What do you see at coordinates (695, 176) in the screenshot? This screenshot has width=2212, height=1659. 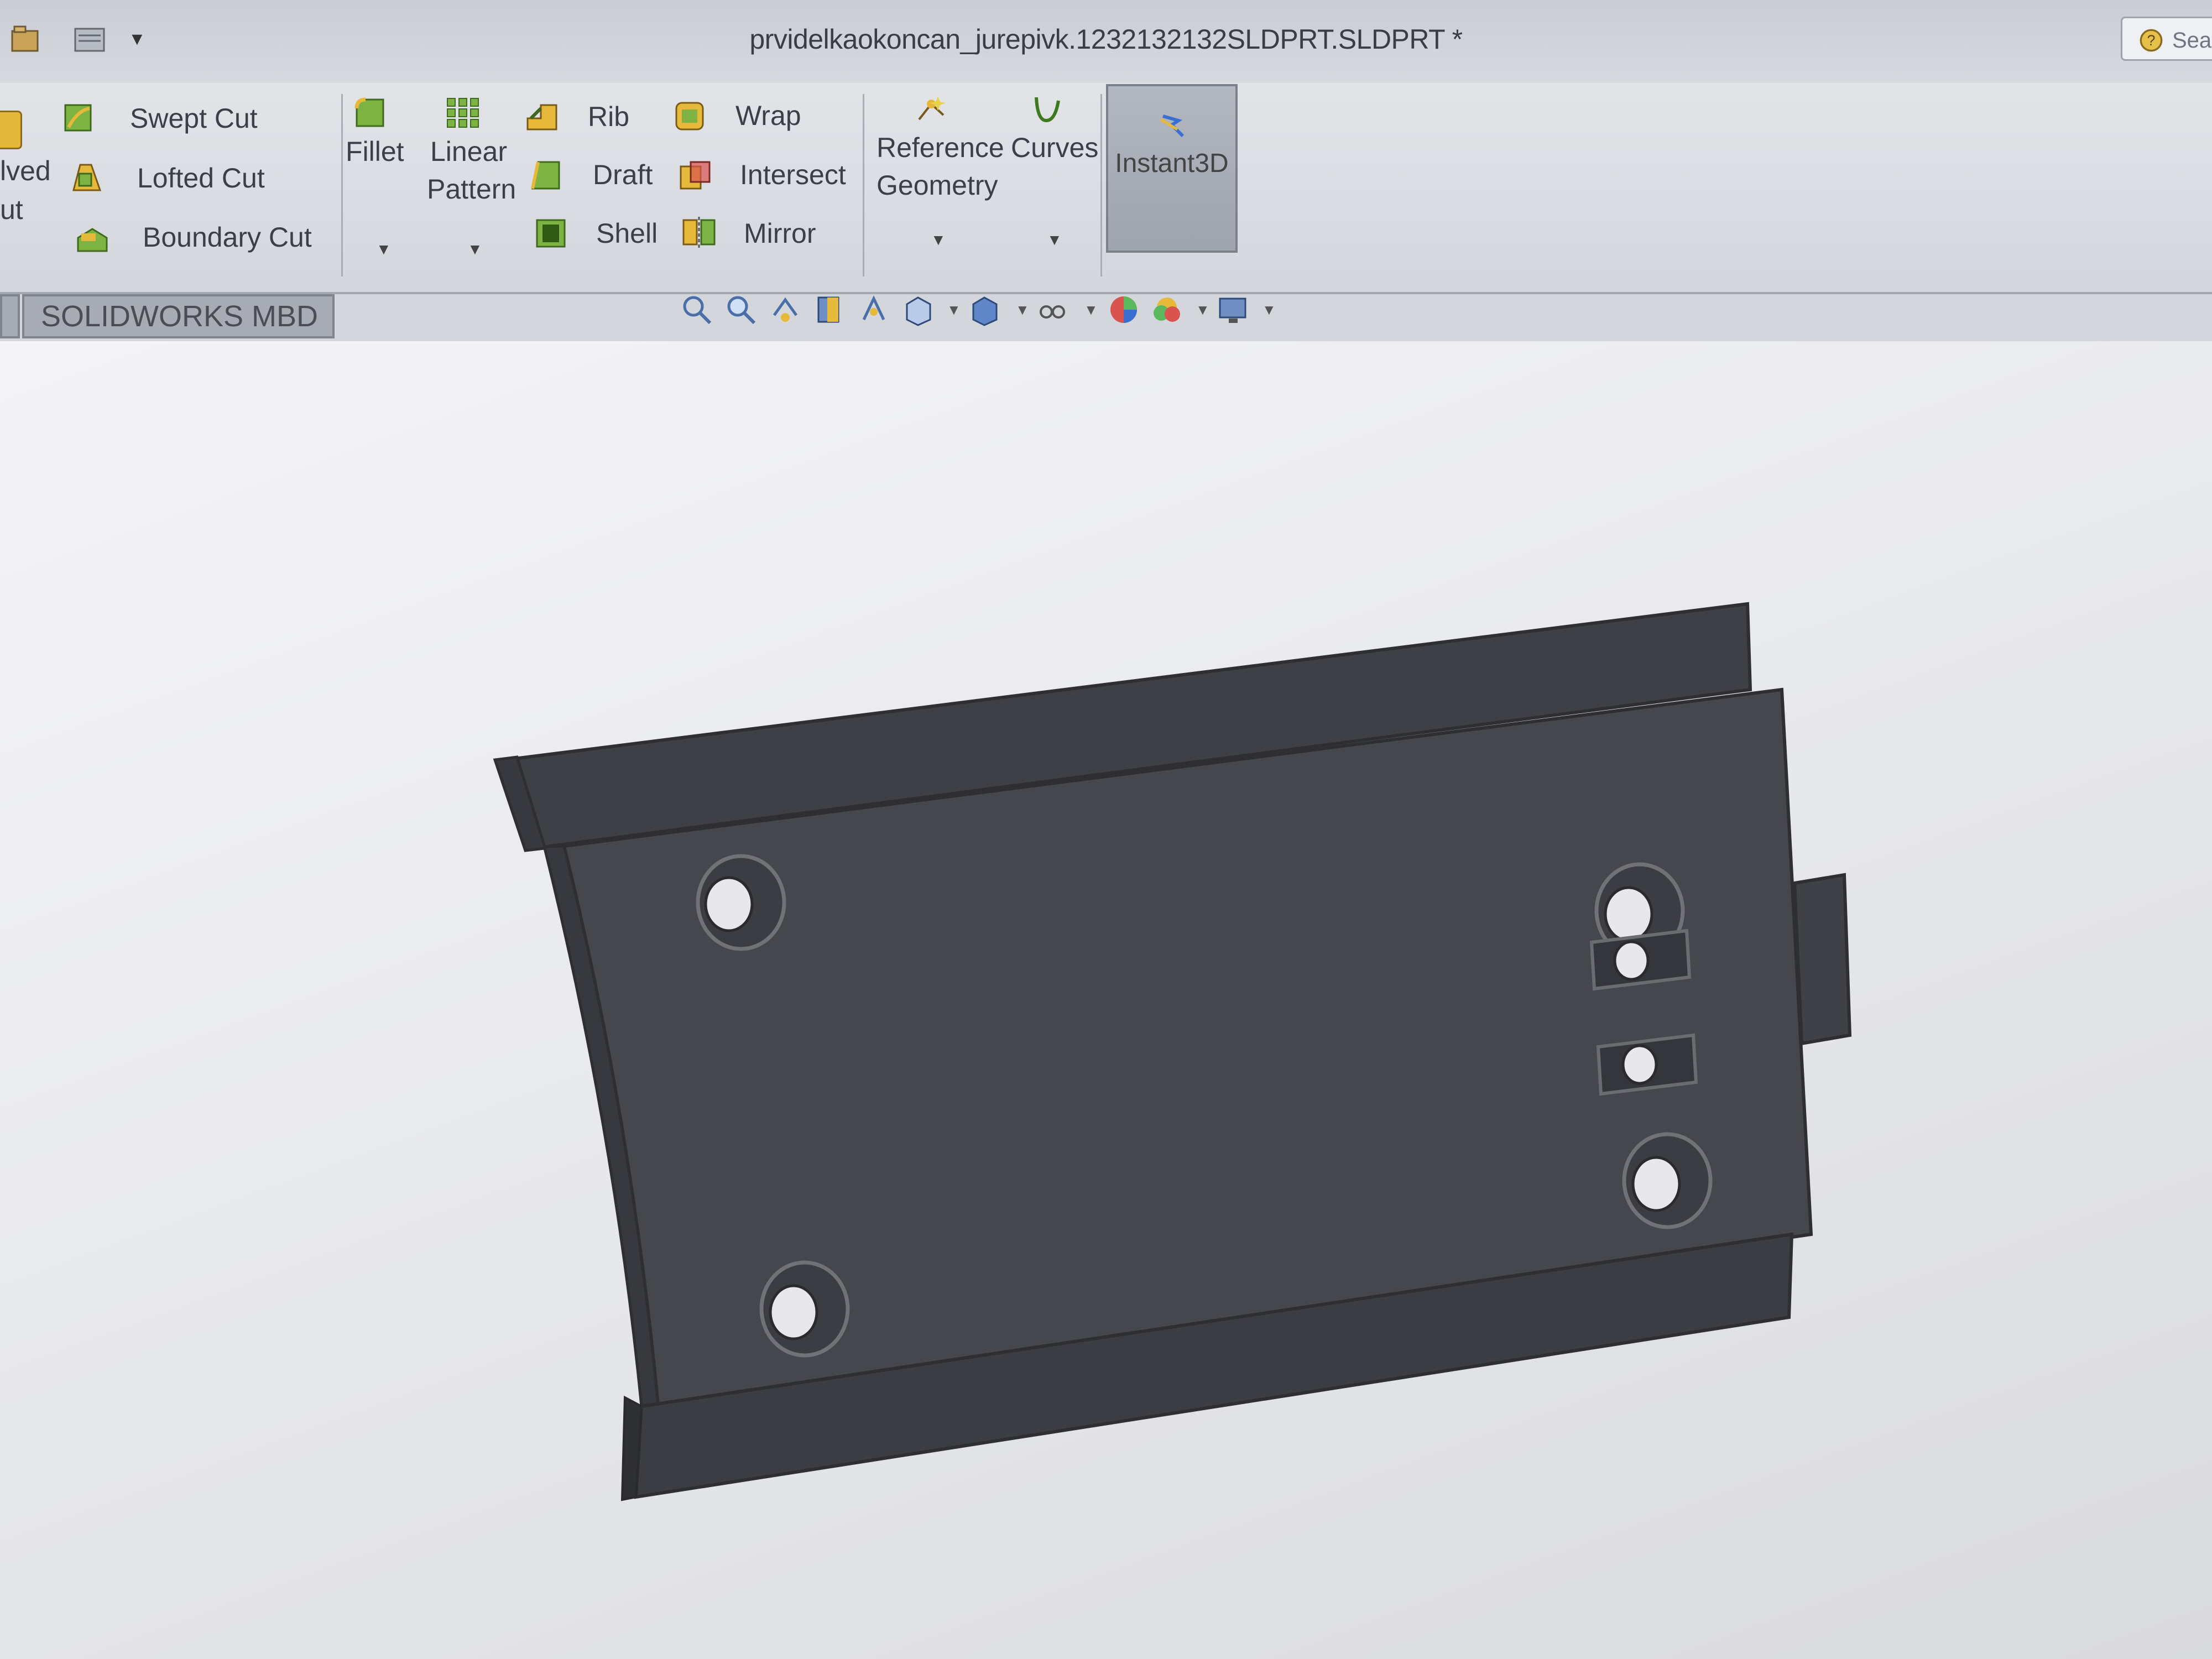 I see `intersect-icon` at bounding box center [695, 176].